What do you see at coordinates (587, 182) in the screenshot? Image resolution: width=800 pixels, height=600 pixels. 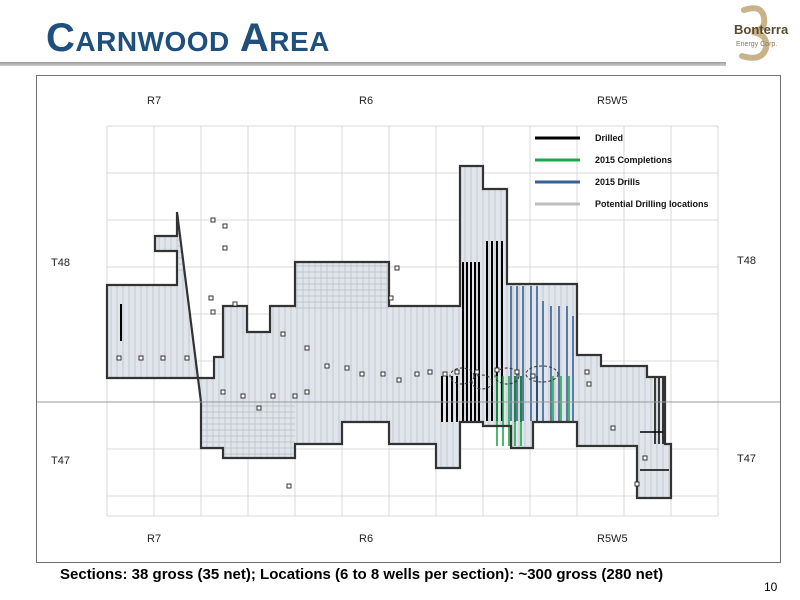 I see `legend-item-2015-drills: 2015 Drills` at bounding box center [587, 182].